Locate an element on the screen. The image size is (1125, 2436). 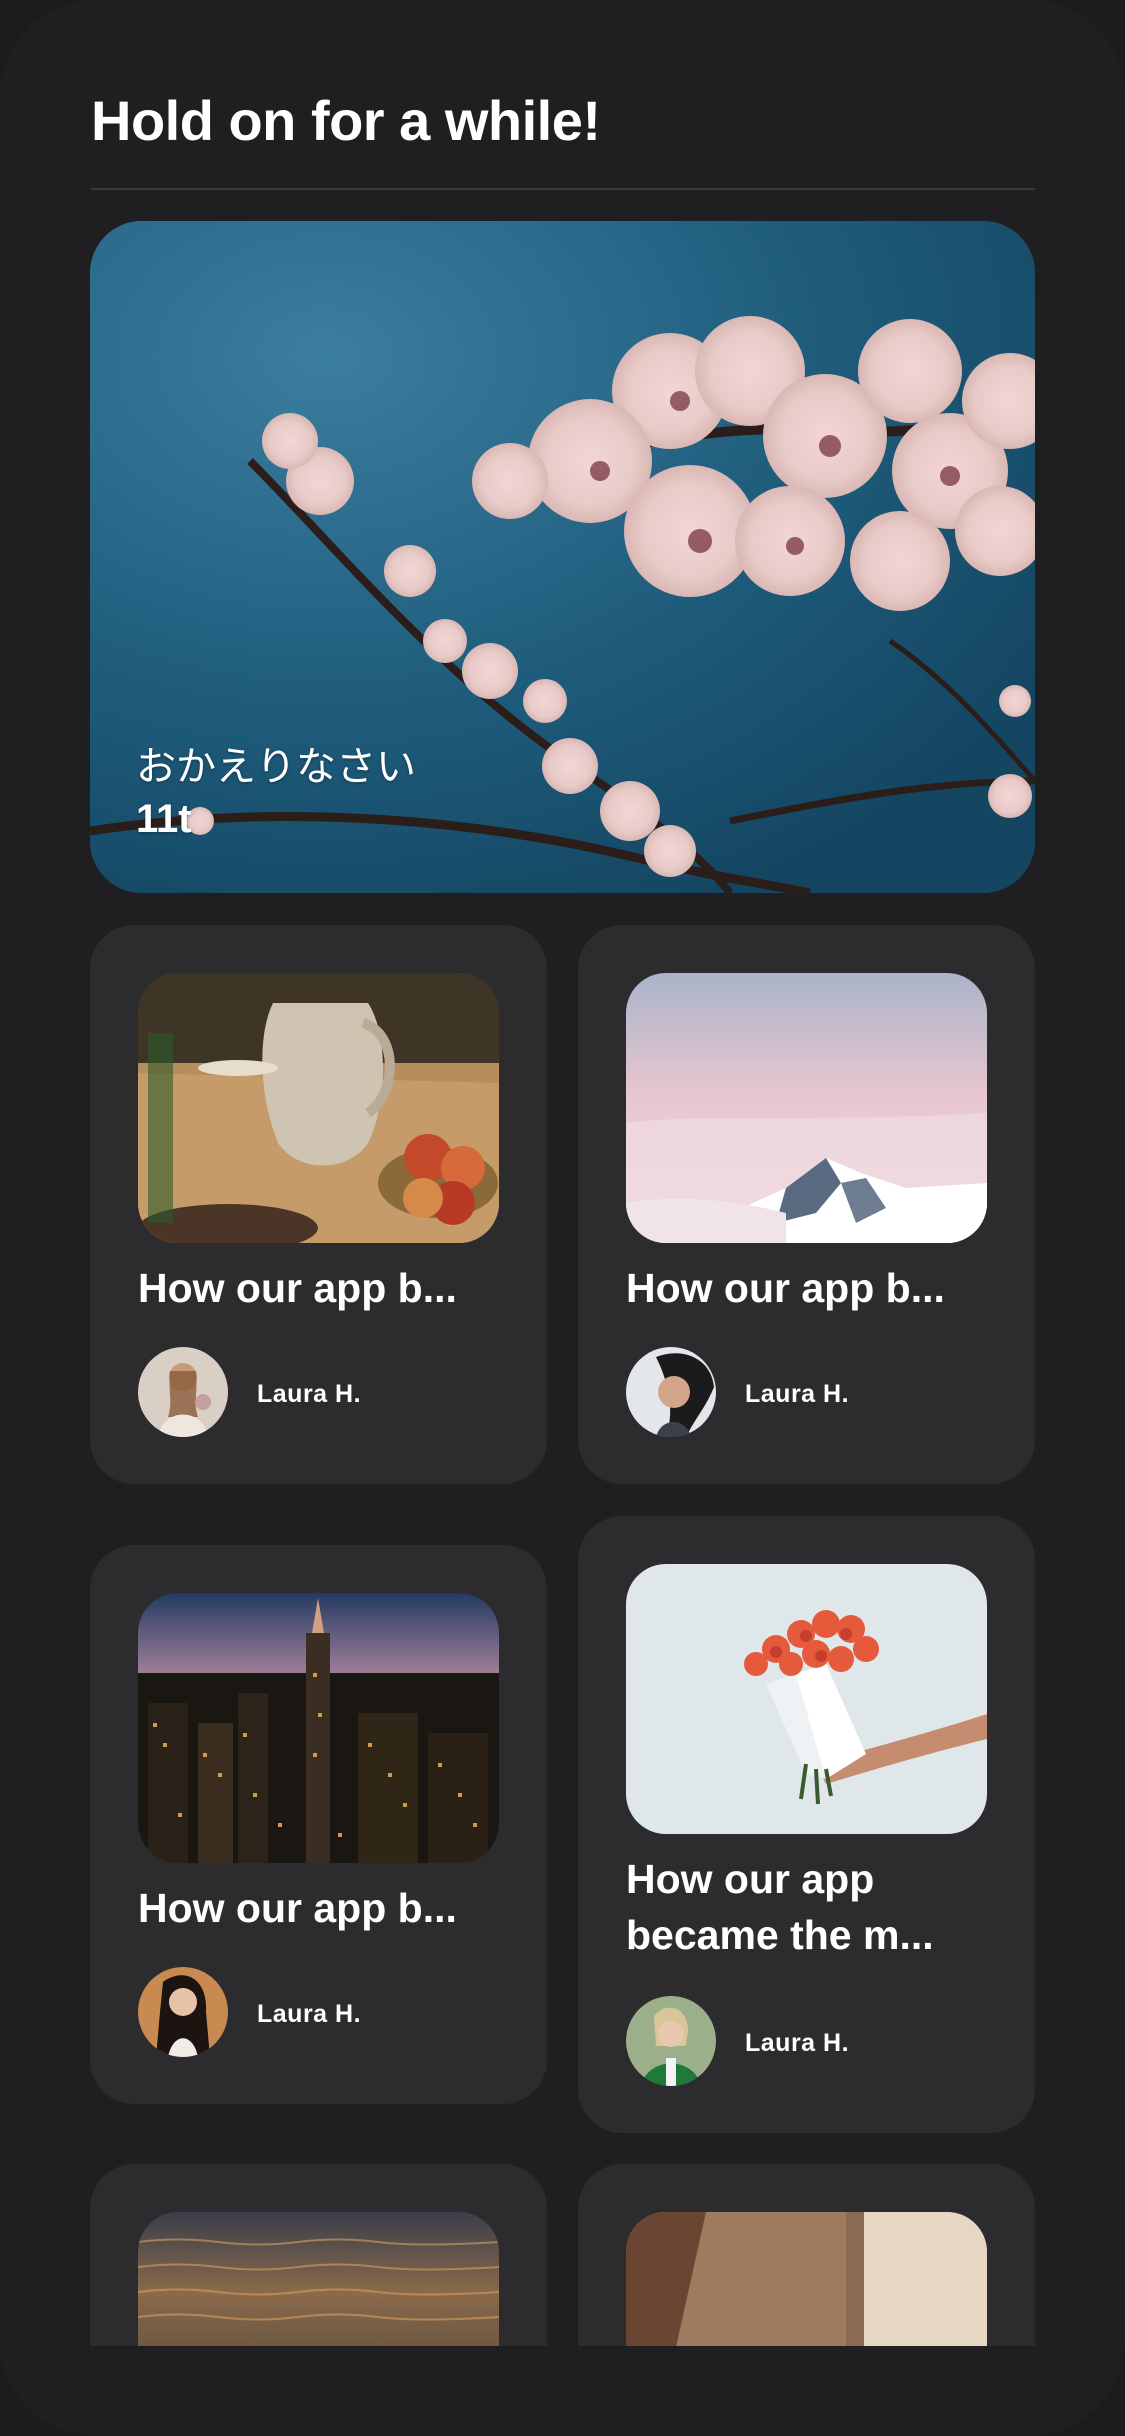
hero-caption: おかえりなさい 11t is located at coordinates (276, 793).